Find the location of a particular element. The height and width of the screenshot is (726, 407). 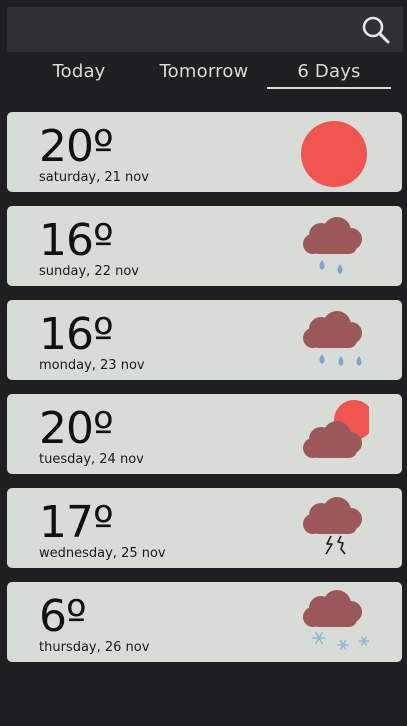

forecast-date: saturday, 21 nov is located at coordinates (94, 177).